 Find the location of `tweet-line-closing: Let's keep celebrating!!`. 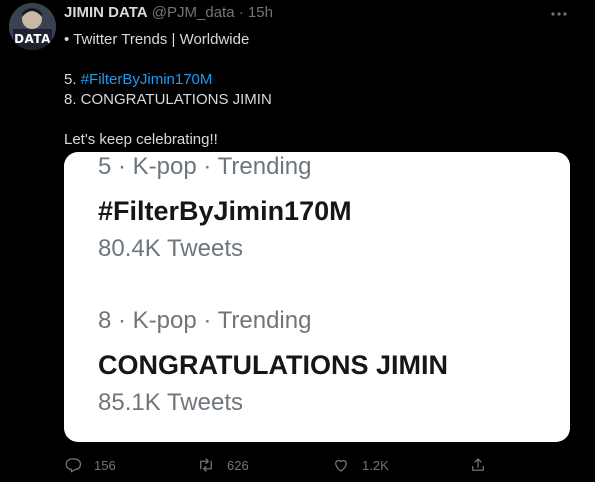

tweet-line-closing: Let's keep celebrating!! is located at coordinates (141, 139).